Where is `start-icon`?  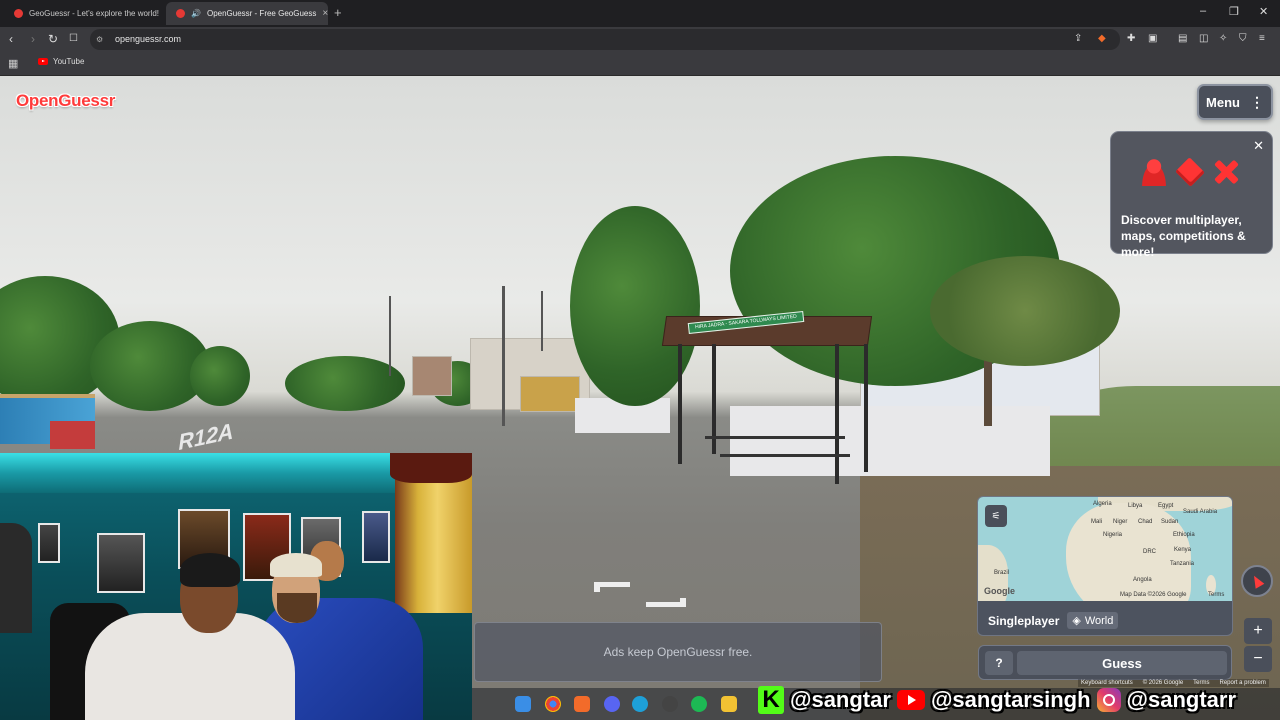
start-icon is located at coordinates (523, 704).